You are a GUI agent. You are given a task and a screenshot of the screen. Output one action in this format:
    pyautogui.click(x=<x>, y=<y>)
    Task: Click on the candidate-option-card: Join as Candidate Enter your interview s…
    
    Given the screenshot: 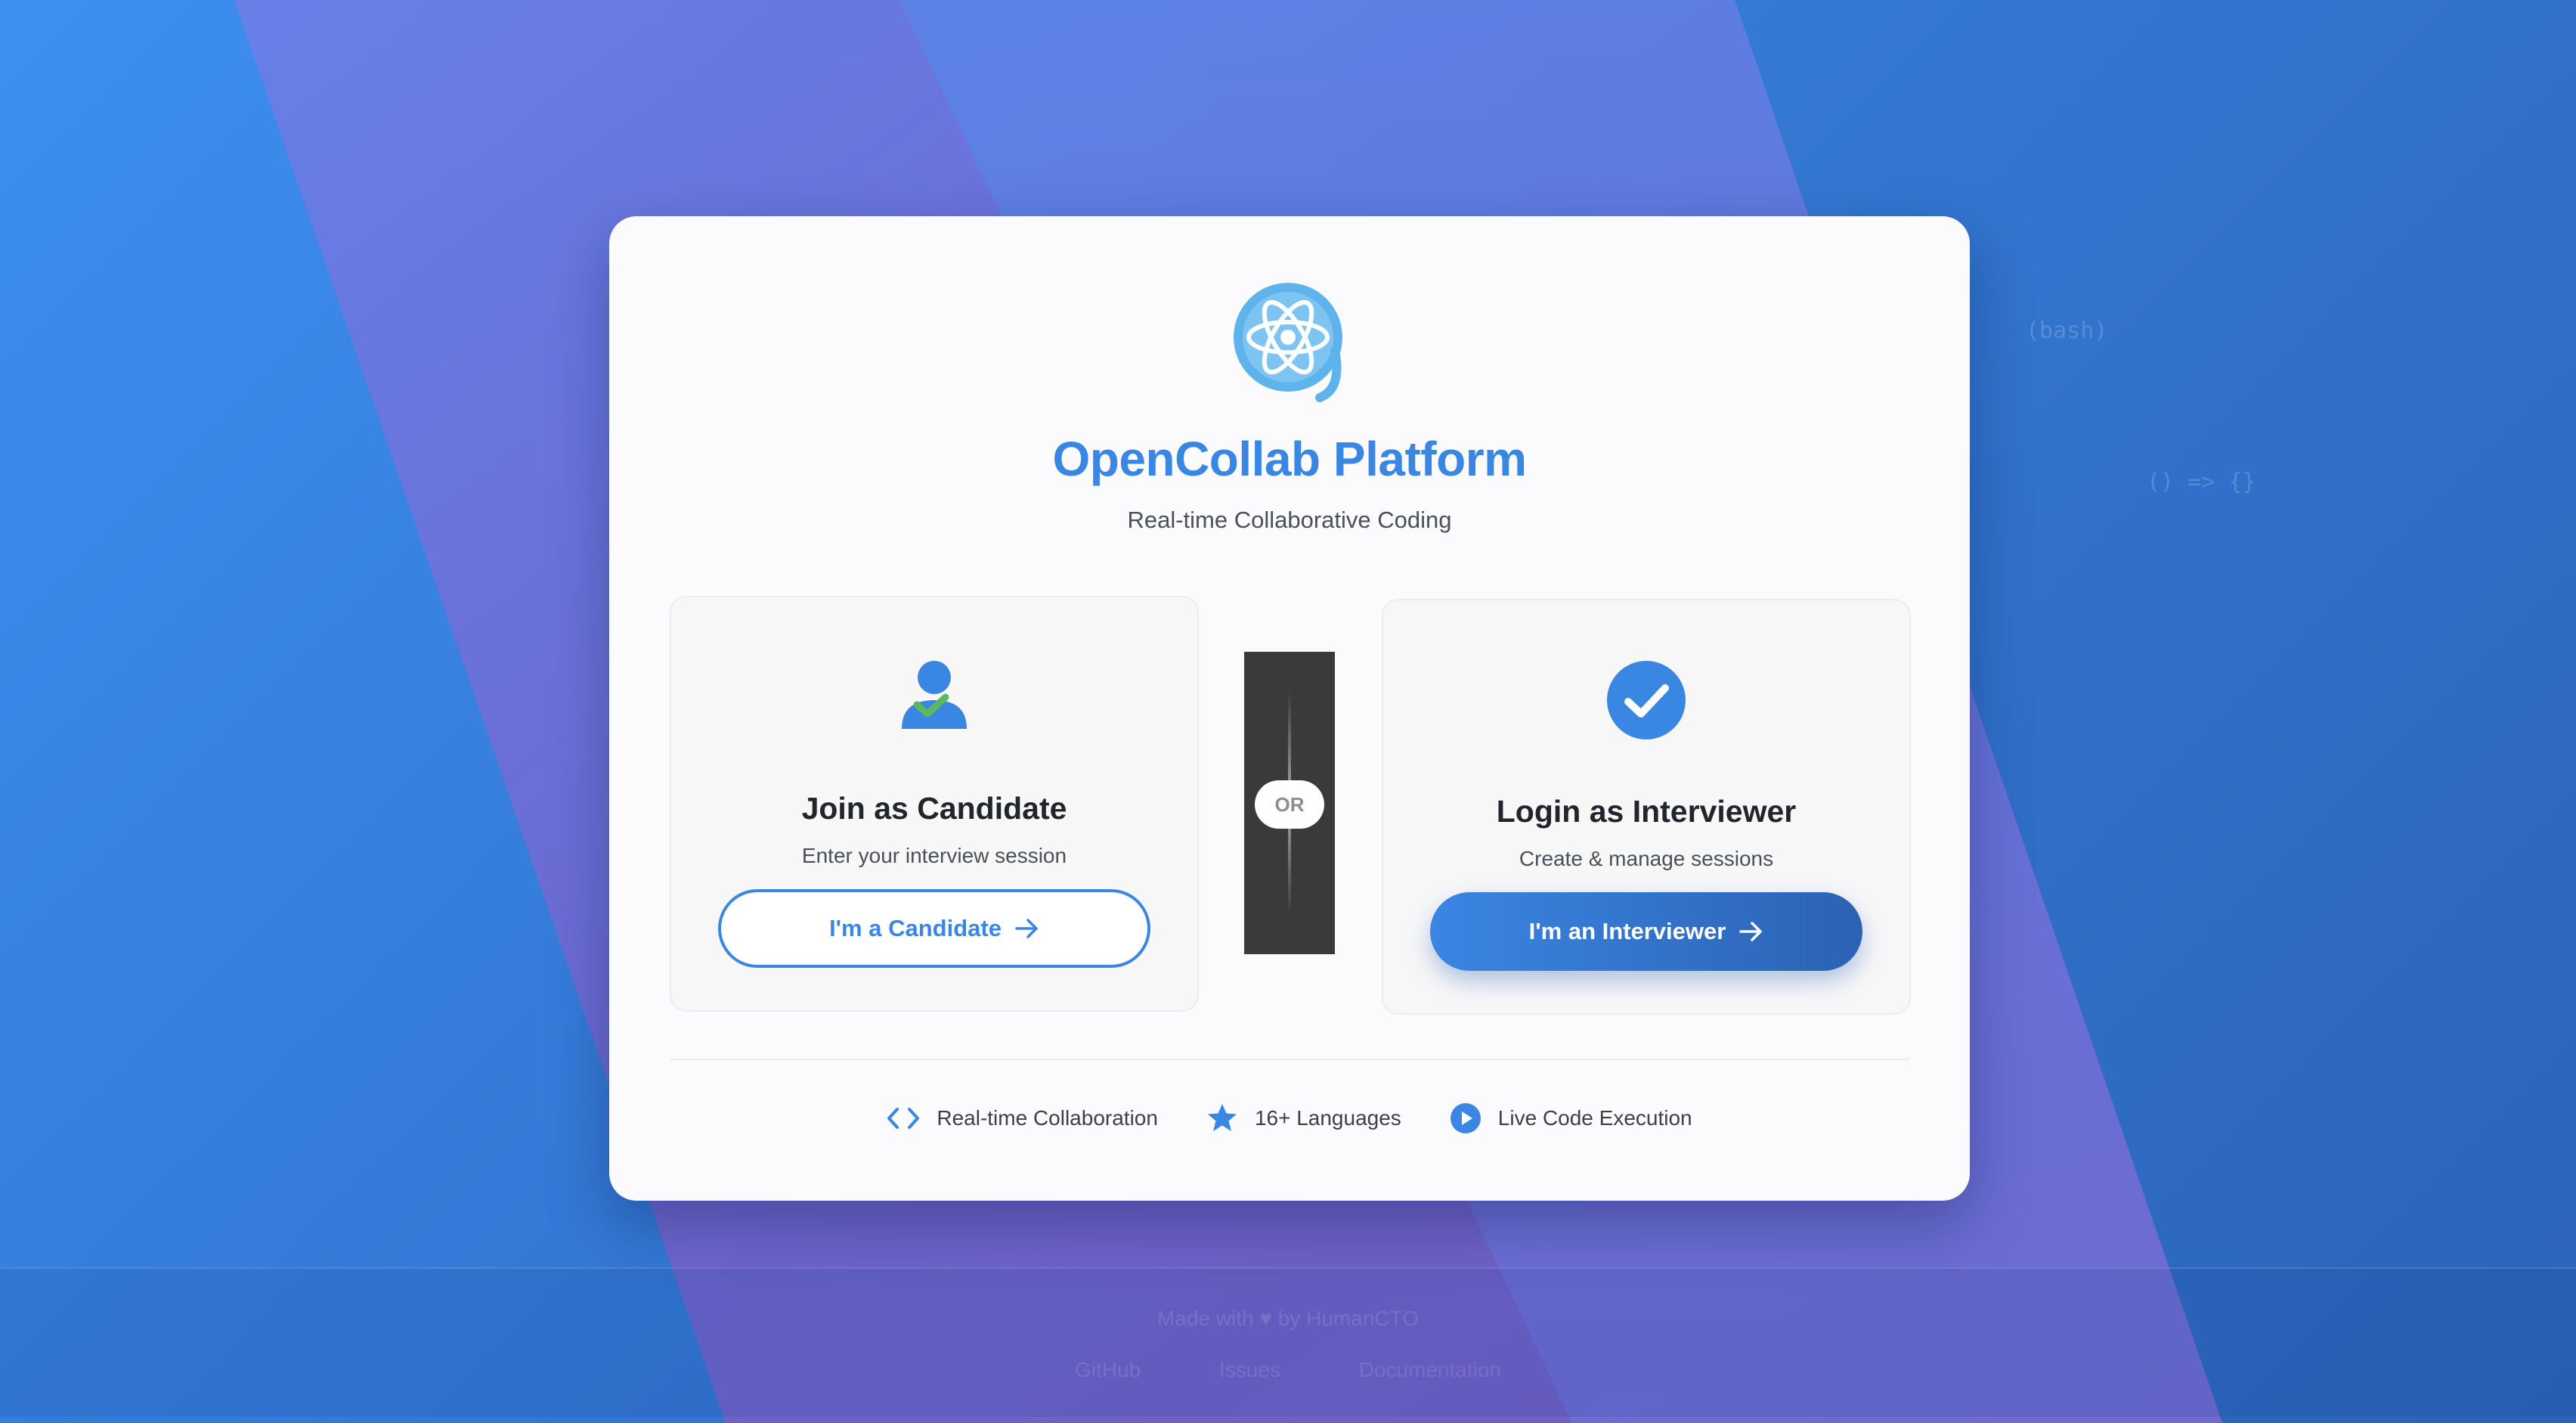 What is the action you would take?
    pyautogui.click(x=934, y=804)
    